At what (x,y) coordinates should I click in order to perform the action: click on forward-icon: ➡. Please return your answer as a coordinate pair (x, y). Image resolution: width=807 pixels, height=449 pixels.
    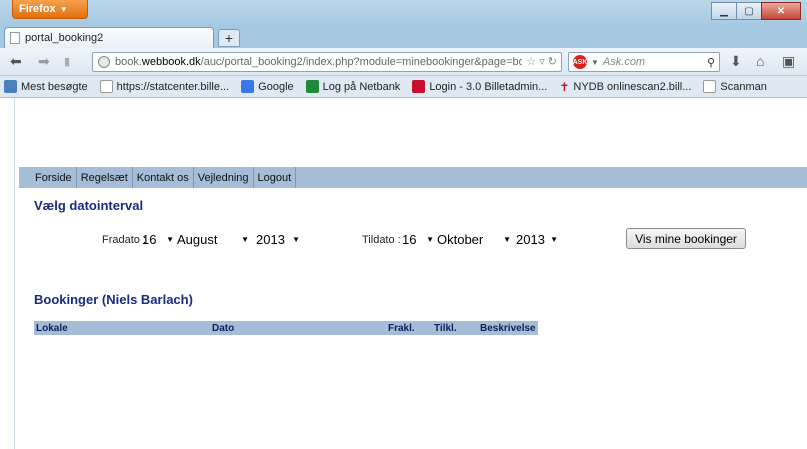
    Looking at the image, I should click on (44, 61).